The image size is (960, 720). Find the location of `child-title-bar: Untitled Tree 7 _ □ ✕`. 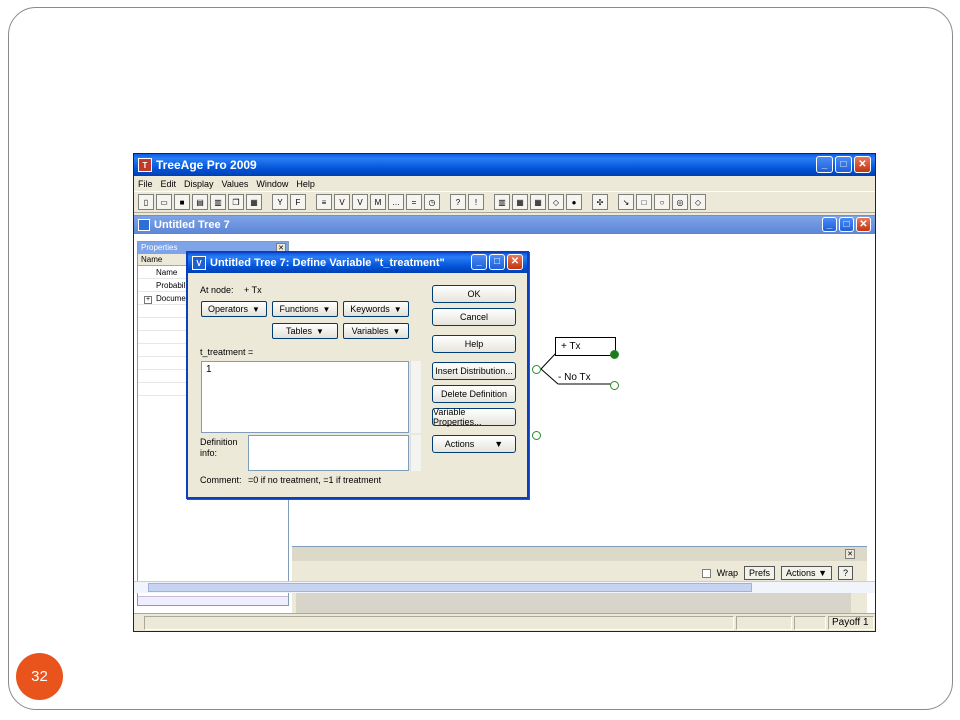

child-title-bar: Untitled Tree 7 _ □ ✕ is located at coordinates (504, 225).